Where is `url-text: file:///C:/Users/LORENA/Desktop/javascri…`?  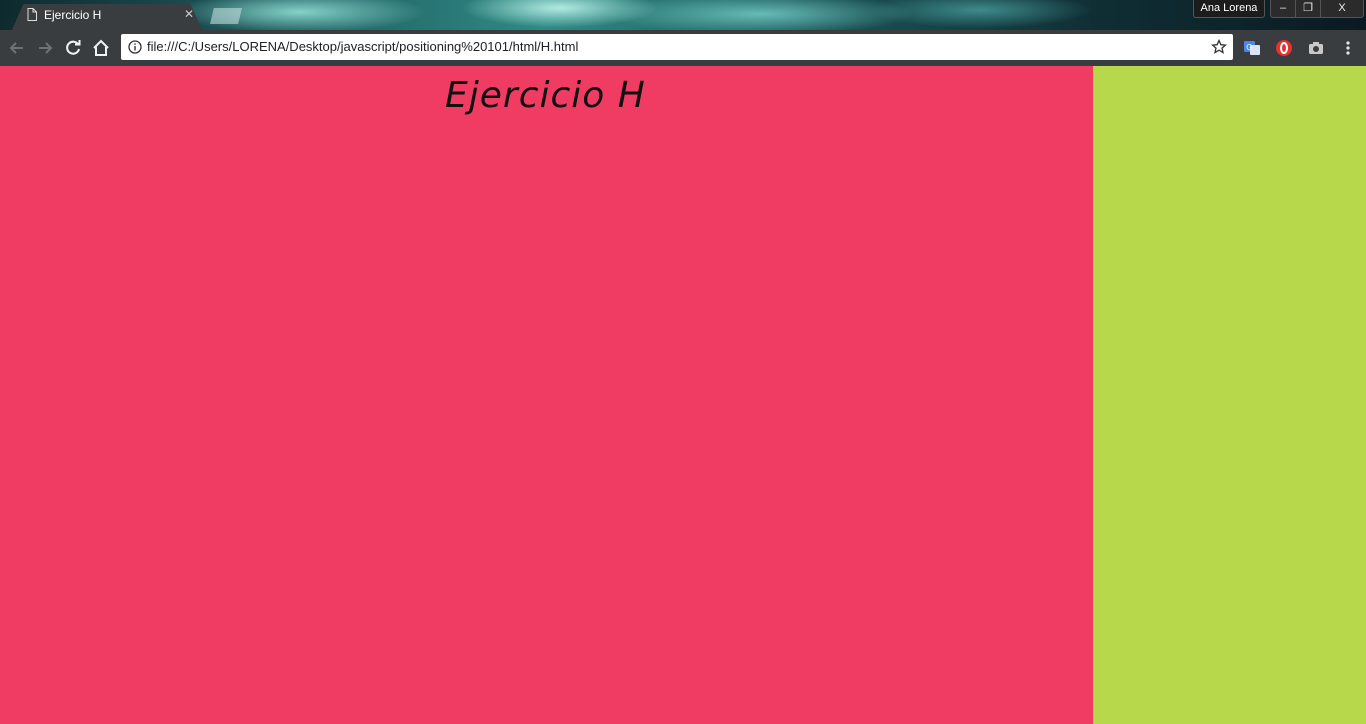
url-text: file:///C:/Users/LORENA/Desktop/javascri… is located at coordinates (362, 47).